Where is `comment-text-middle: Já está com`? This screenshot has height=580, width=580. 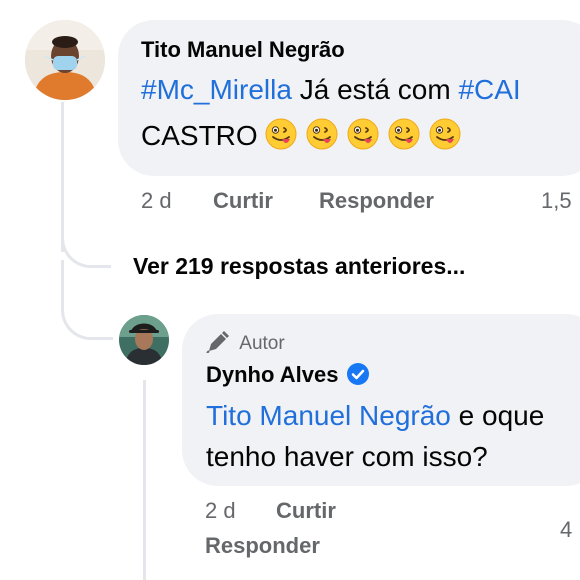
comment-text-middle: Já está com is located at coordinates (375, 89).